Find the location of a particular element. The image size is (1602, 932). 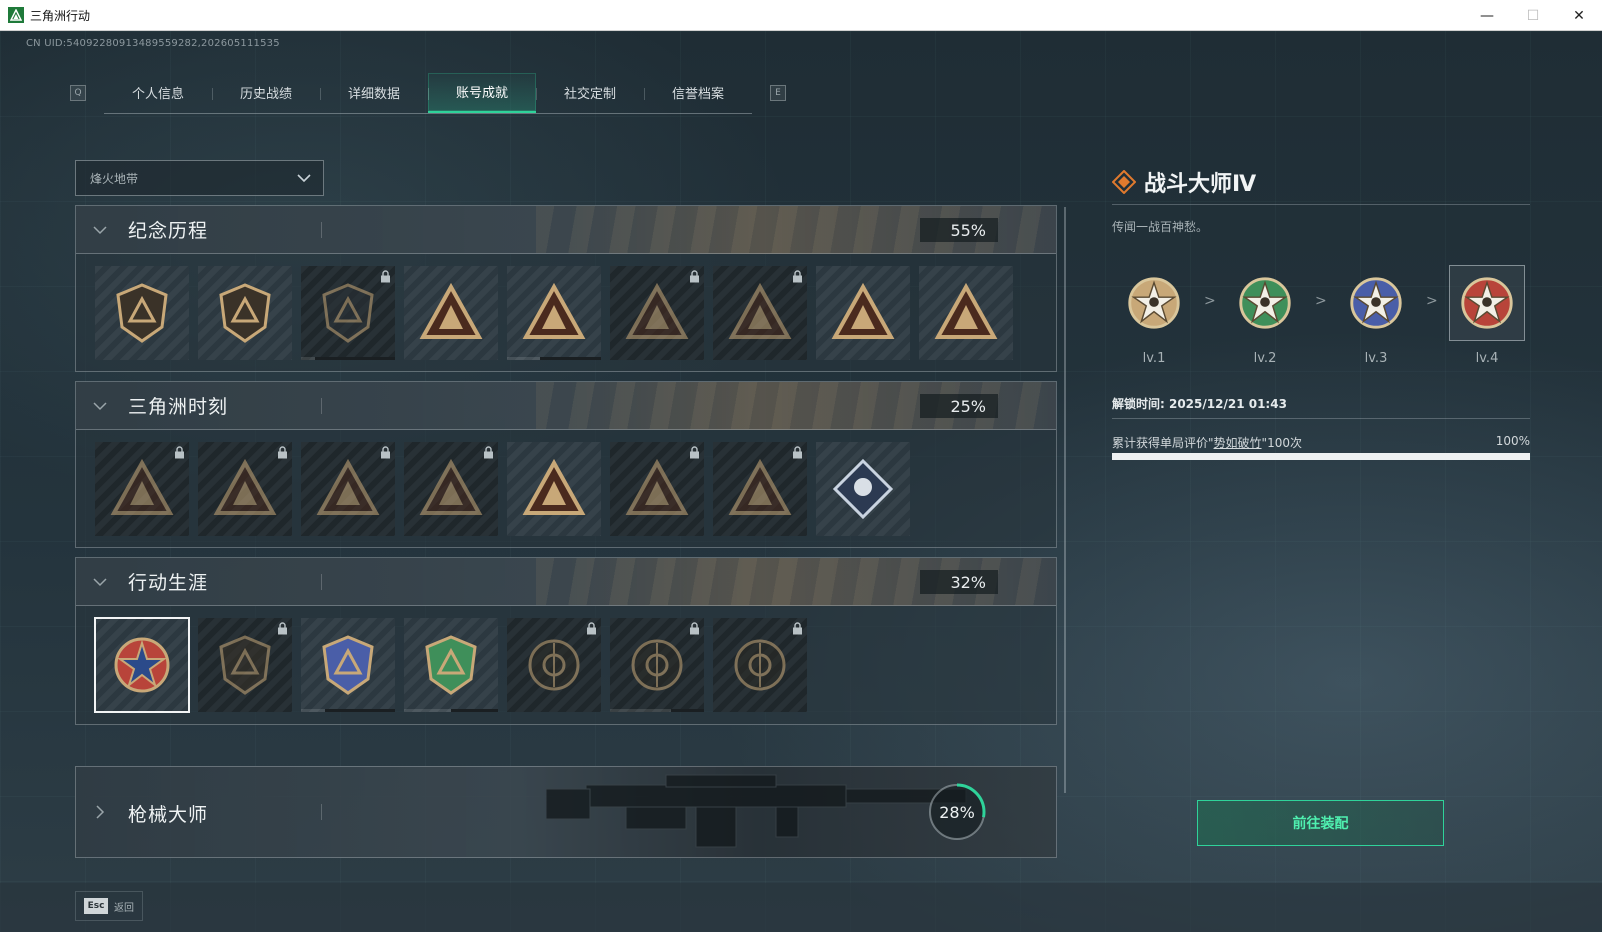

tab-5: 信誉档案 is located at coordinates (698, 93).